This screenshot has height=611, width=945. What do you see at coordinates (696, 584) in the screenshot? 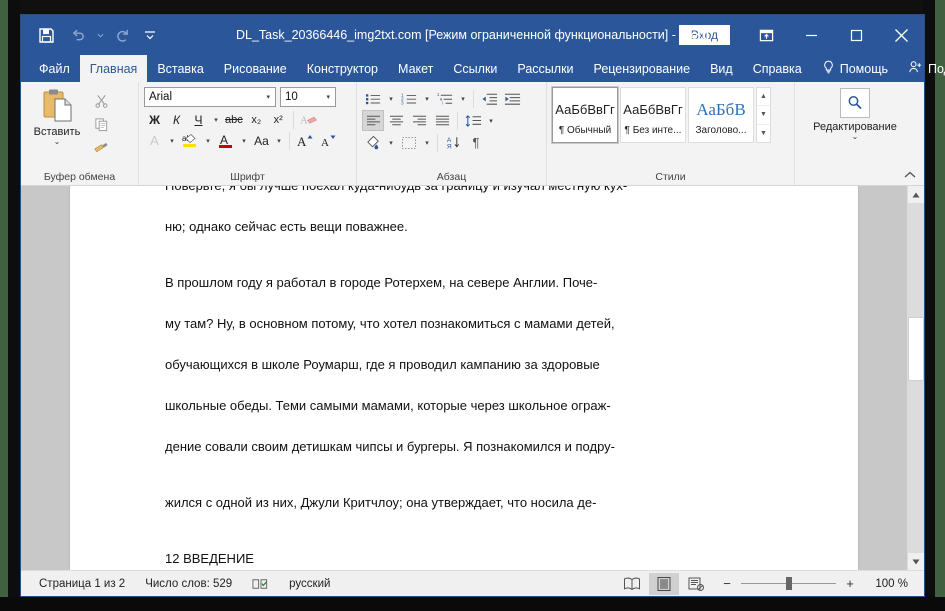
I see `web-layout-view-button` at bounding box center [696, 584].